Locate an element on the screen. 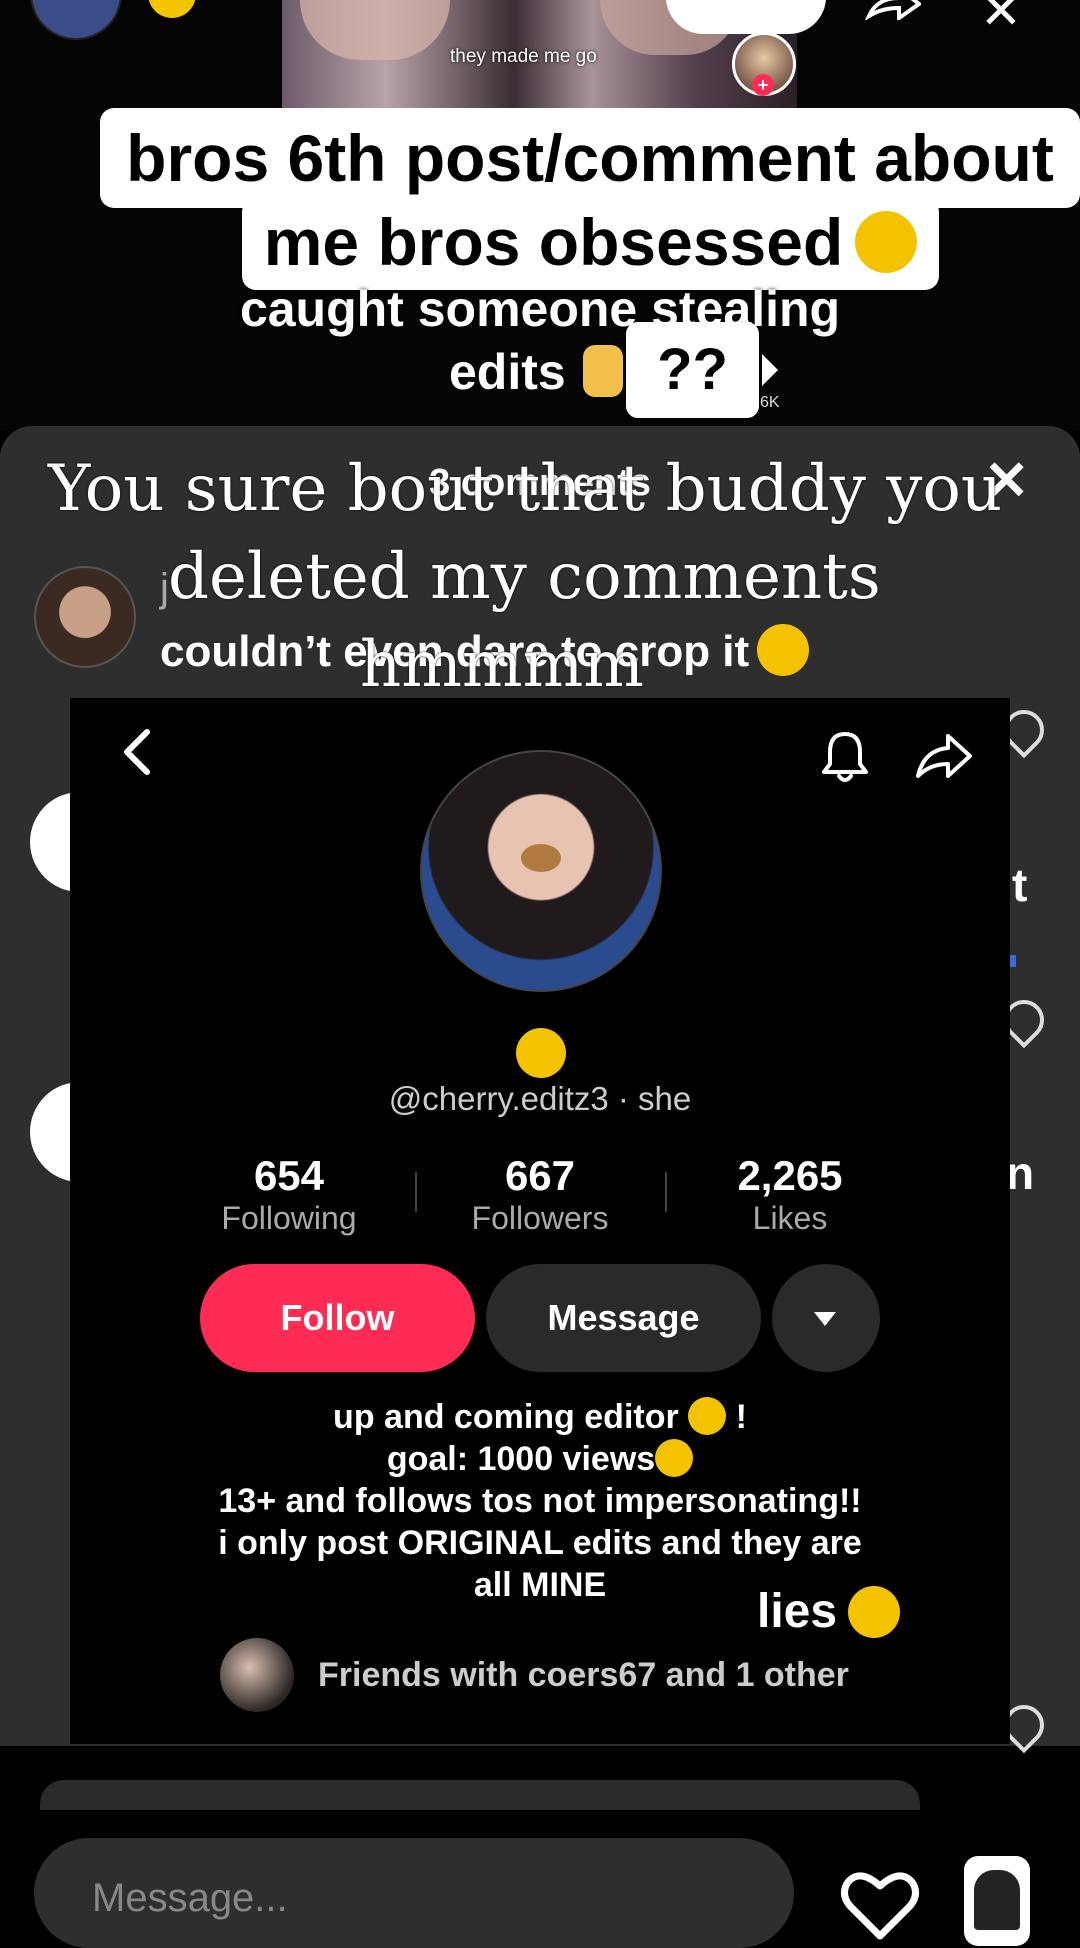 The width and height of the screenshot is (1080, 1948). pleading-emoji-icon is located at coordinates (707, 1416).